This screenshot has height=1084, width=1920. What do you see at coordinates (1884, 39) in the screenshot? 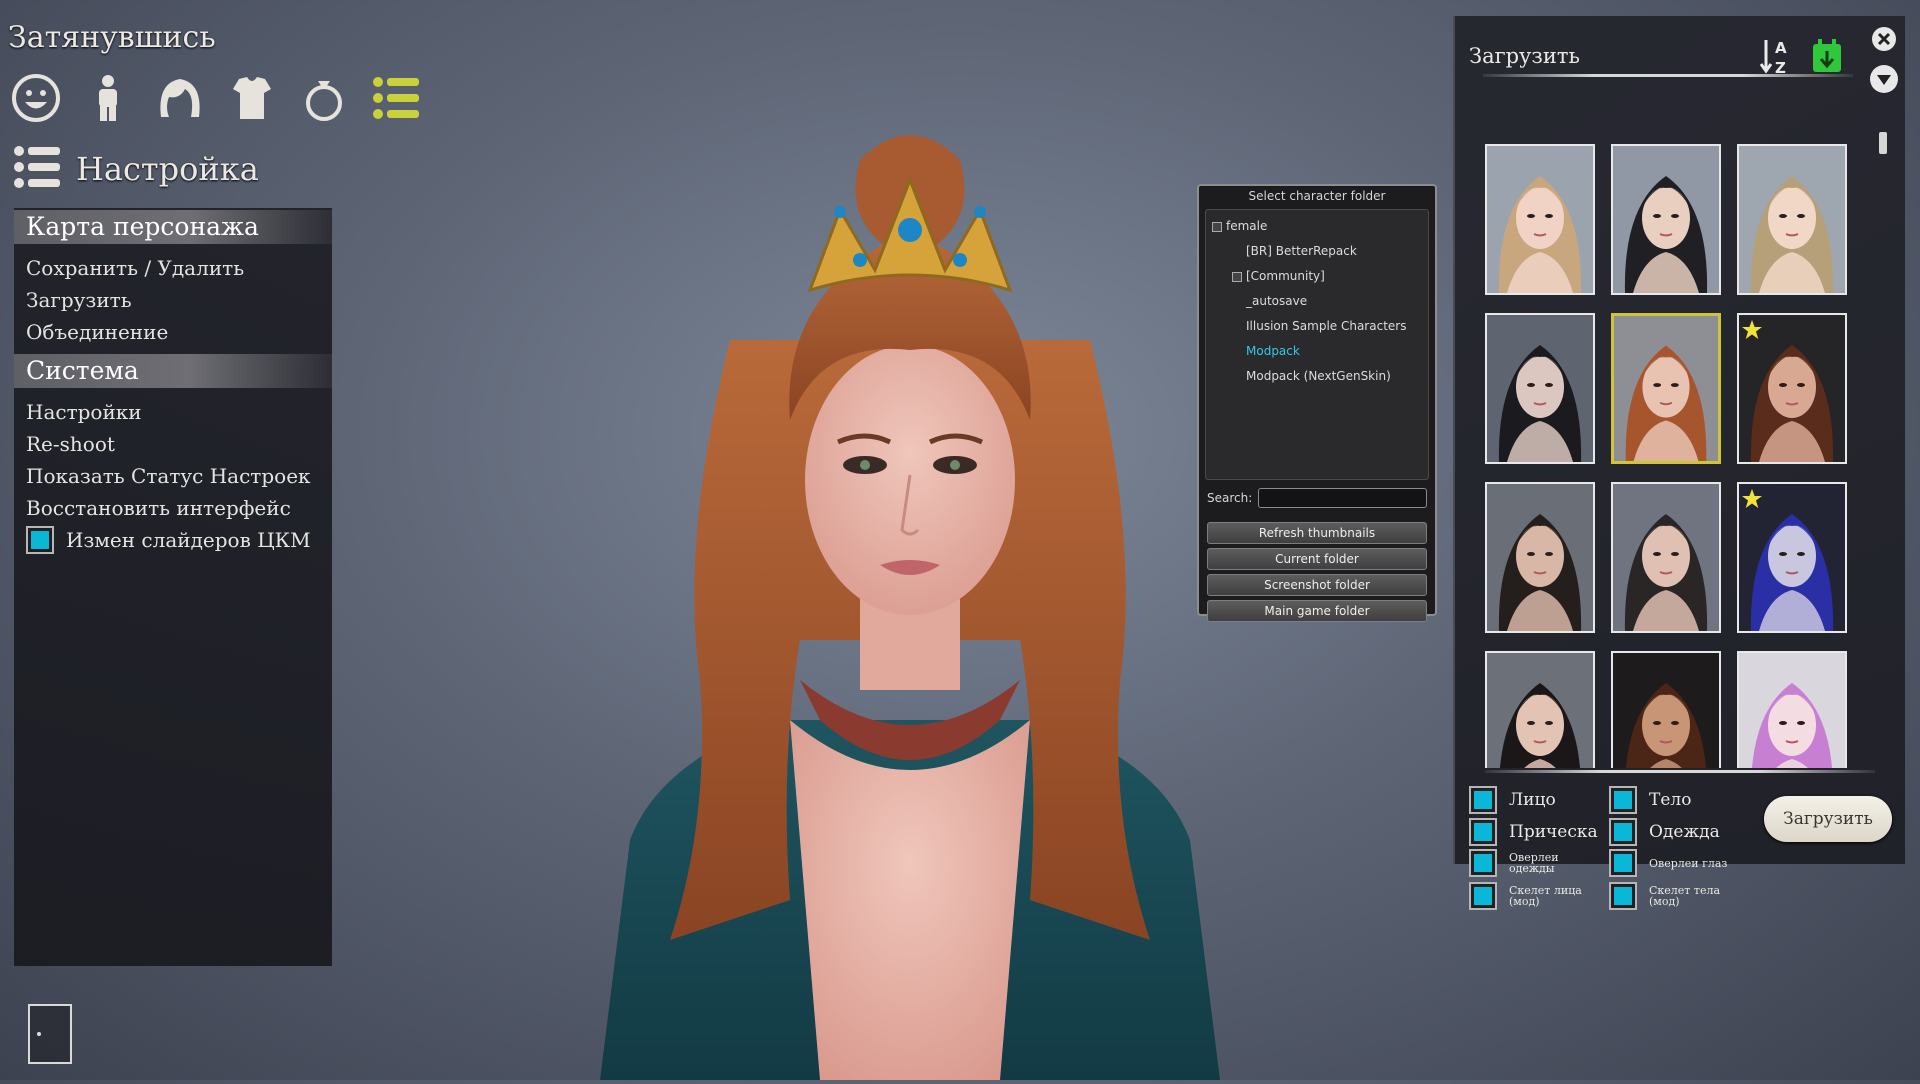
I see `close-icon` at bounding box center [1884, 39].